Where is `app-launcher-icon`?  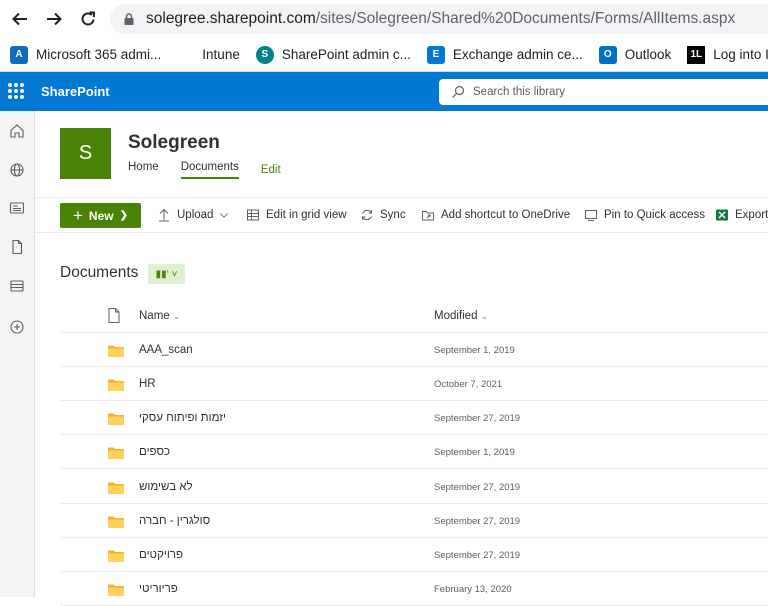
app-launcher-icon is located at coordinates (16, 91).